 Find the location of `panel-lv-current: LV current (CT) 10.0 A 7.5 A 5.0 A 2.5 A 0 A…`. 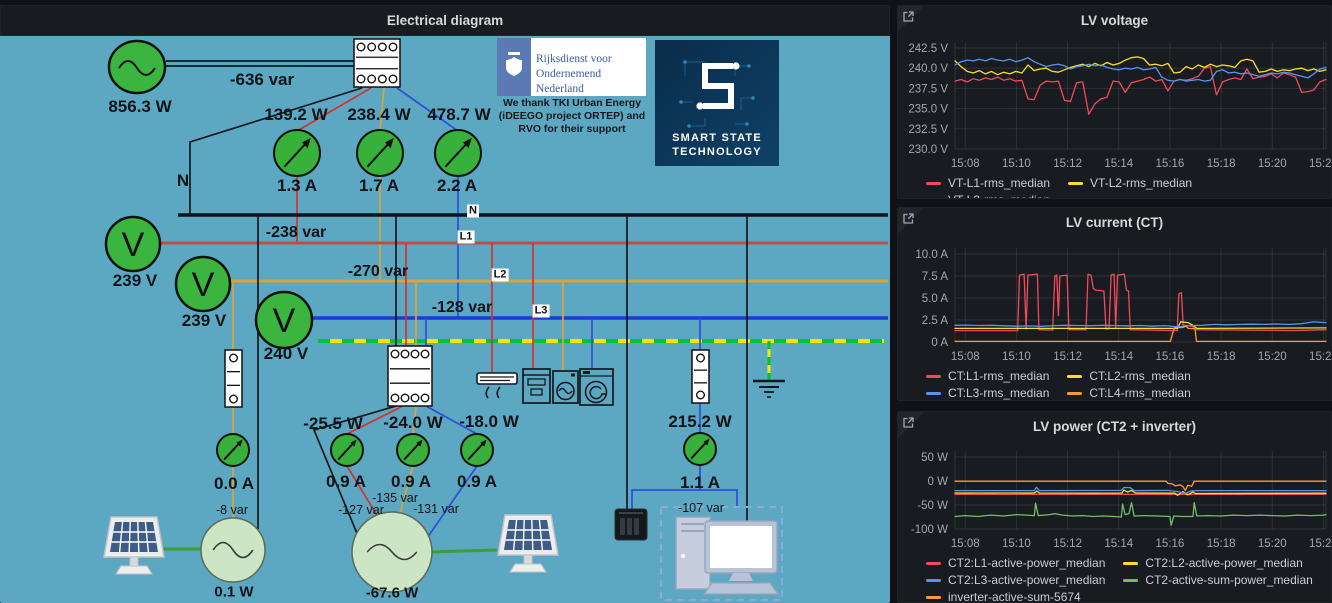

panel-lv-current: LV current (CT) 10.0 A 7.5 A 5.0 A 2.5 A 0 A… is located at coordinates (1114, 304).